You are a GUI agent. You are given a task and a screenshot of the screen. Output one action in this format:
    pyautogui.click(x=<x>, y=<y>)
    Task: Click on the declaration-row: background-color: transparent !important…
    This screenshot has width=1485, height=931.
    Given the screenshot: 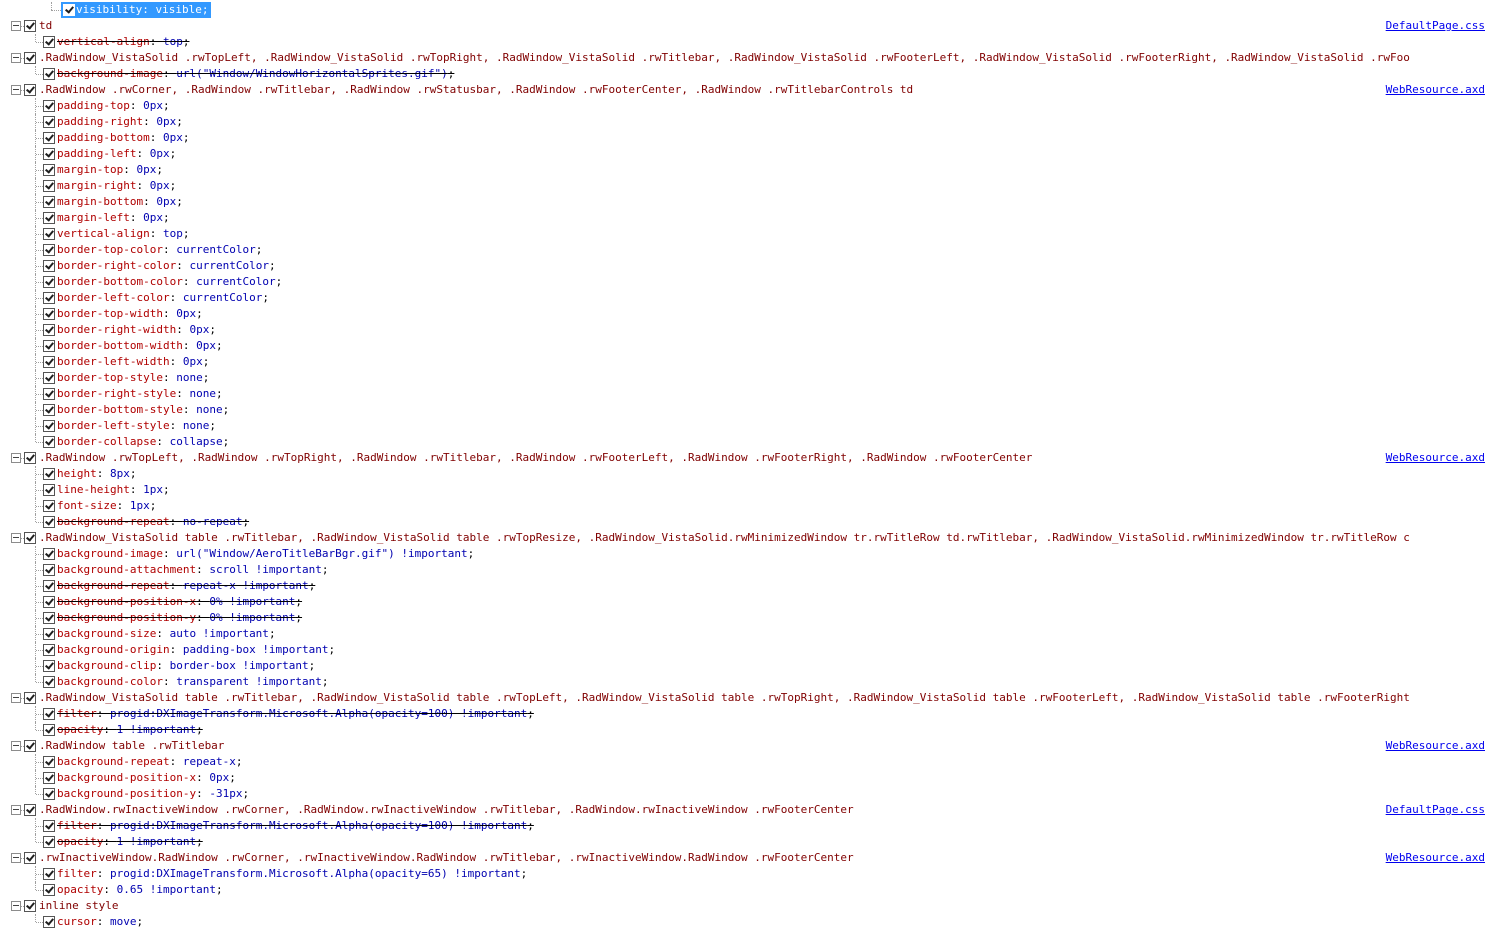 What is the action you would take?
    pyautogui.click(x=742, y=682)
    